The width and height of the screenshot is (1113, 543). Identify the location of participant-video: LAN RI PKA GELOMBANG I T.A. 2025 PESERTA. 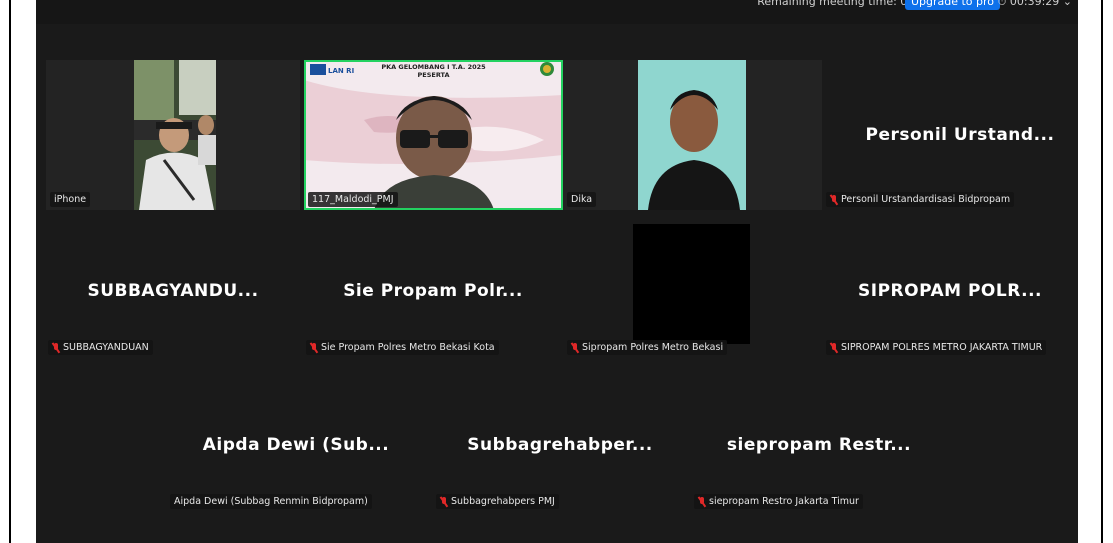
(433, 135).